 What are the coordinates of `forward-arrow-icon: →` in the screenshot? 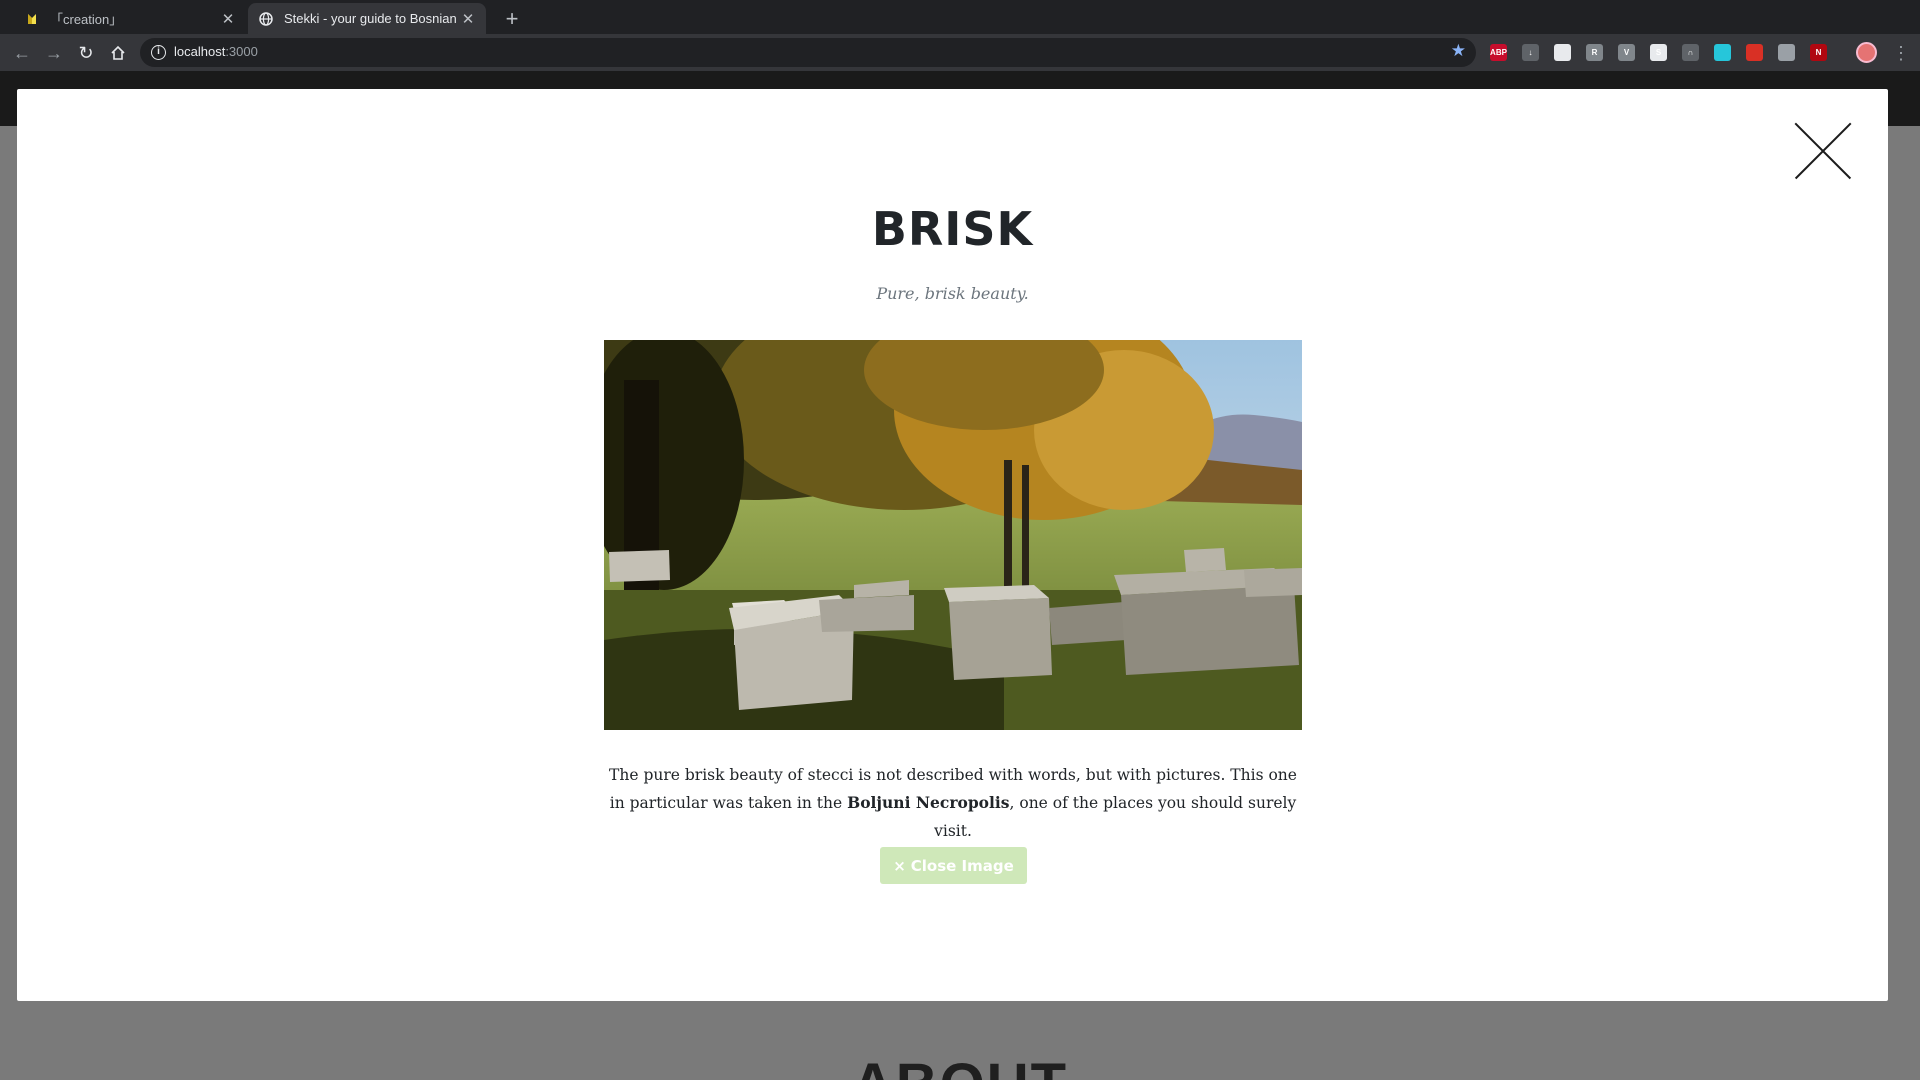 It's located at (54, 53).